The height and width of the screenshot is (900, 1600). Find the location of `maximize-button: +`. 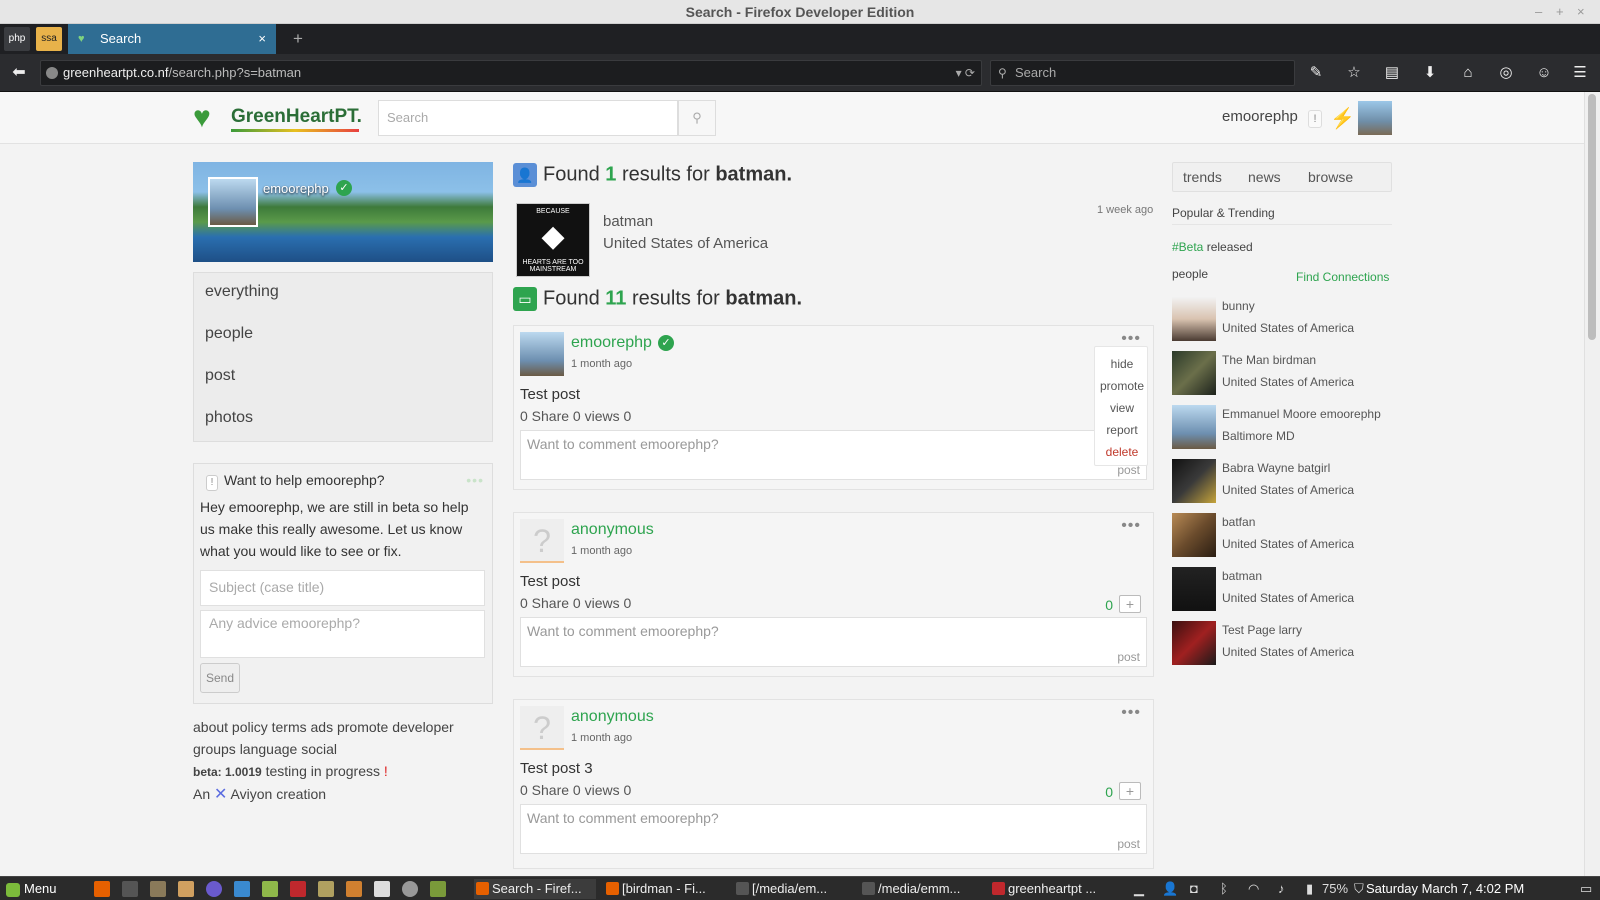

maximize-button: + is located at coordinates (1560, 12).